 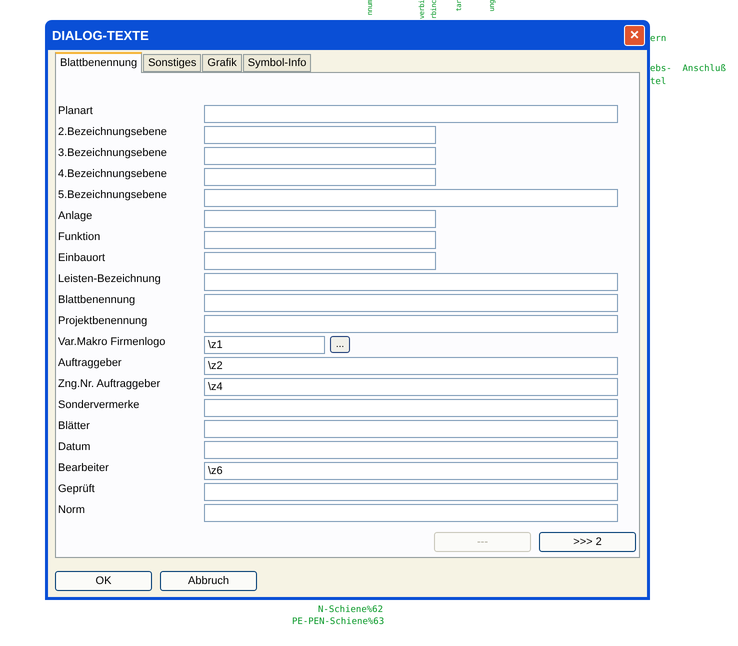 What do you see at coordinates (112, 342) in the screenshot?
I see `field-label: Var.Makro Firmenlogo` at bounding box center [112, 342].